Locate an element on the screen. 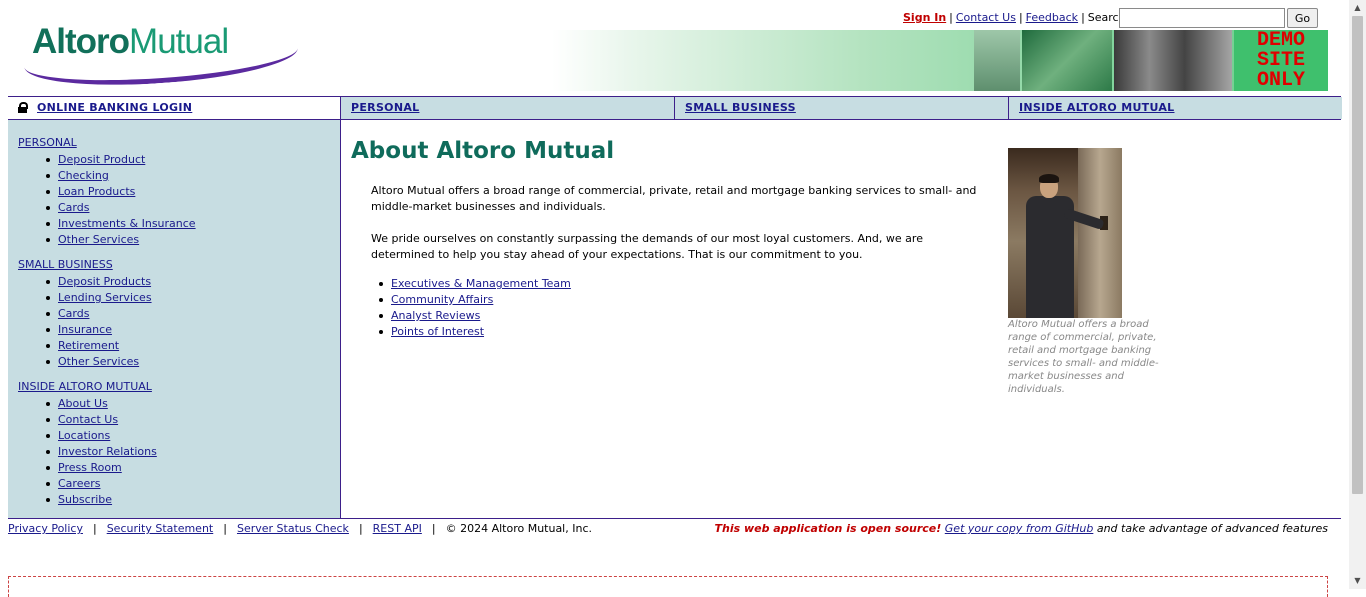 The width and height of the screenshot is (1366, 597). scrollbar-thumb is located at coordinates (1357, 255).